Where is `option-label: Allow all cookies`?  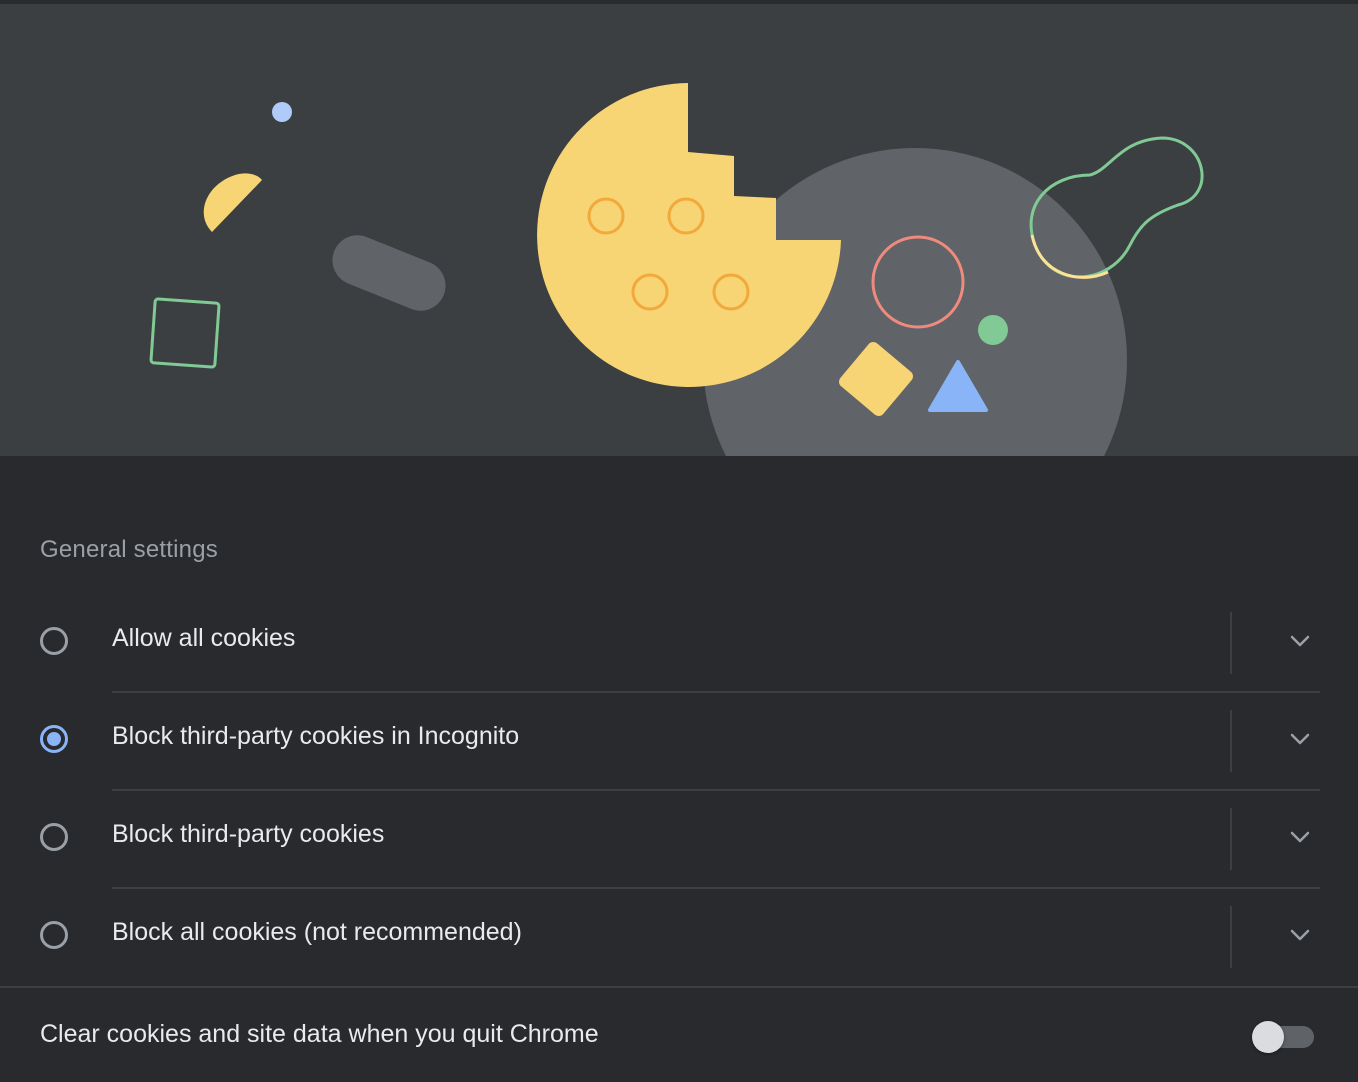
option-label: Allow all cookies is located at coordinates (204, 638).